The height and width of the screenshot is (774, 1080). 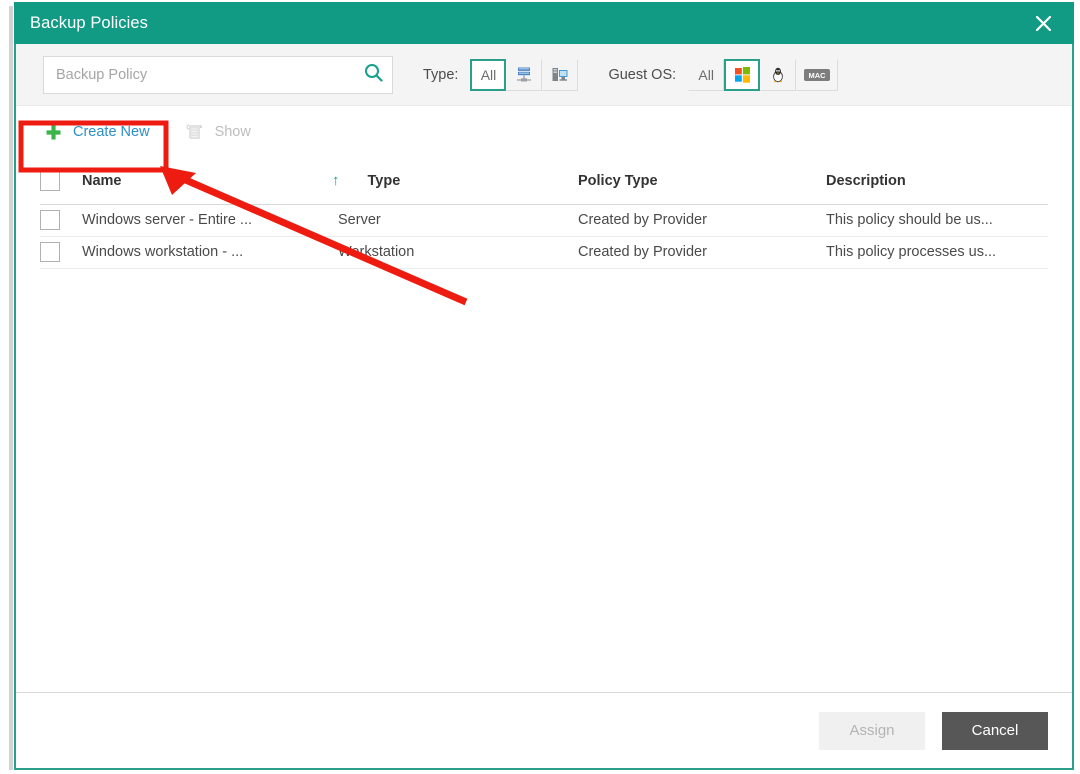 I want to click on workstation-icon, so click(x=560, y=75).